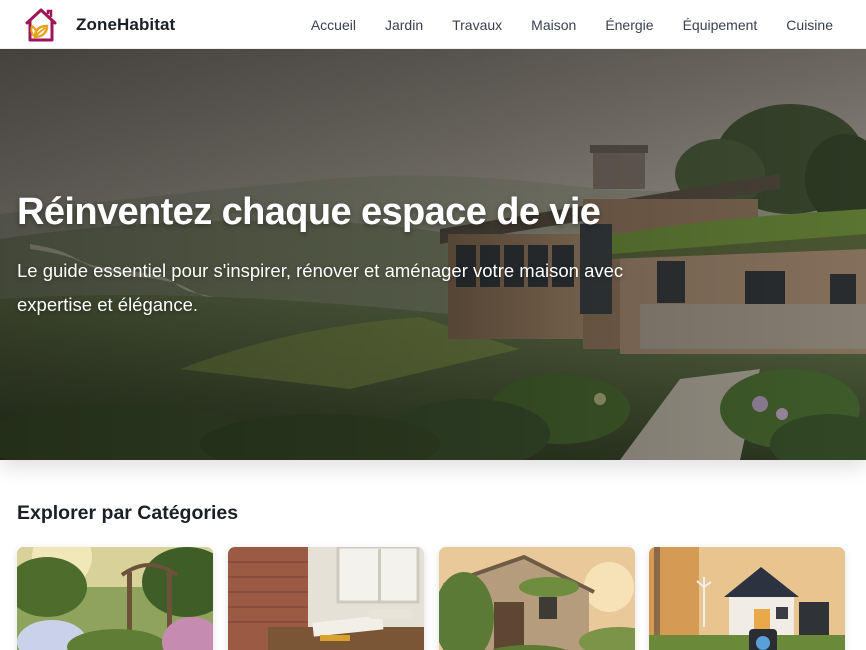  I want to click on hero-title: Réinventez chaque espace de vie, so click(309, 212).